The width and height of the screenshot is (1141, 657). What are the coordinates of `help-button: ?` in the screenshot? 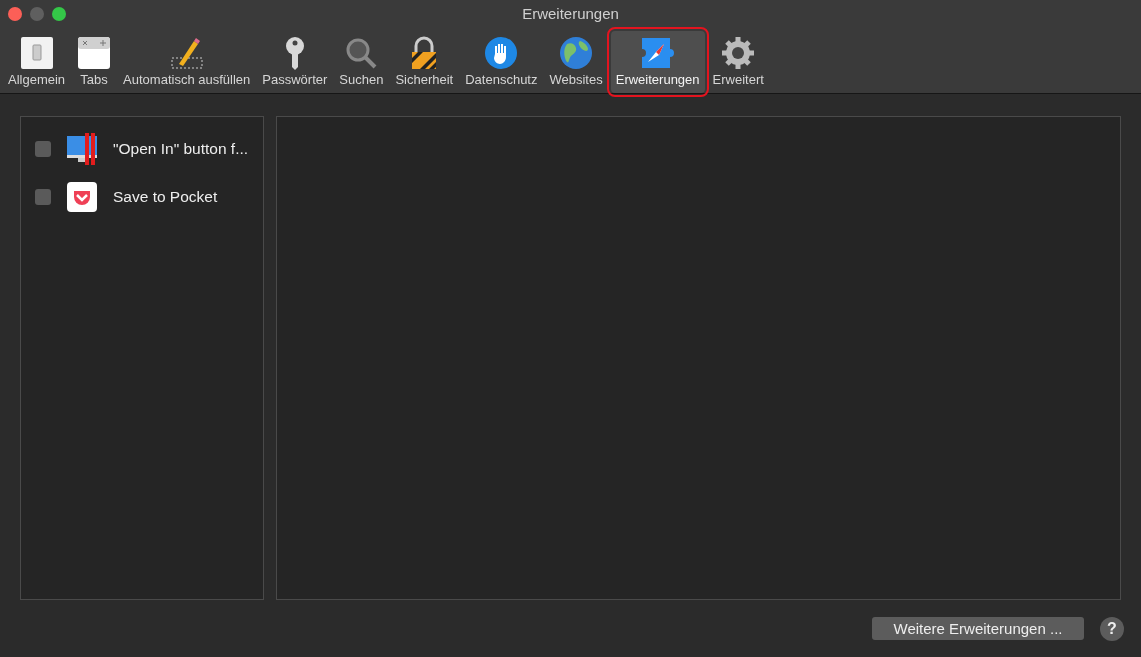 It's located at (1112, 628).